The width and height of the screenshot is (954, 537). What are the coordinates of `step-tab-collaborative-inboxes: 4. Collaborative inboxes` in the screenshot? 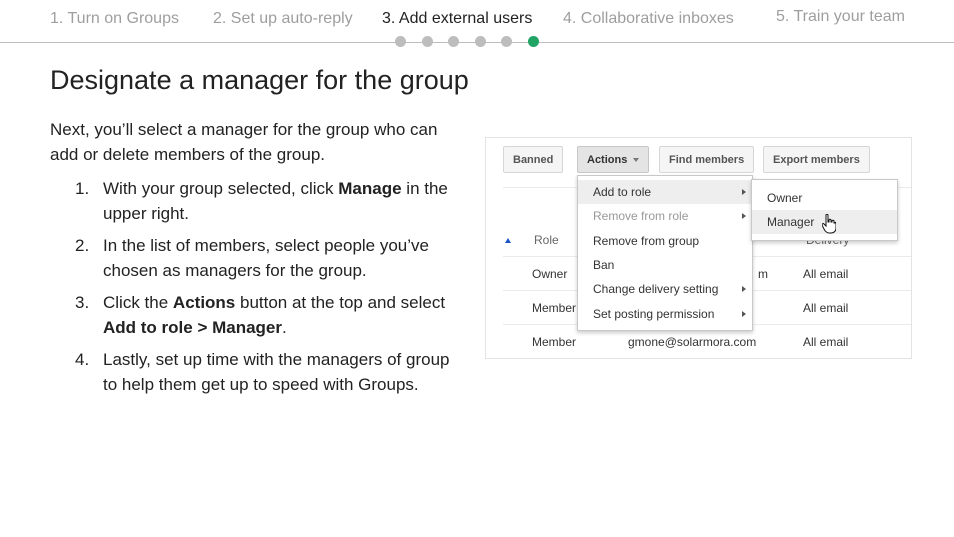 It's located at (648, 19).